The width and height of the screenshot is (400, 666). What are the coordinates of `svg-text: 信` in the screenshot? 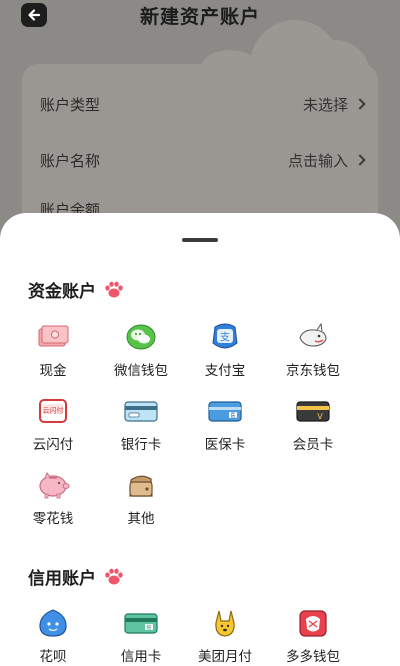 It's located at (148, 627).